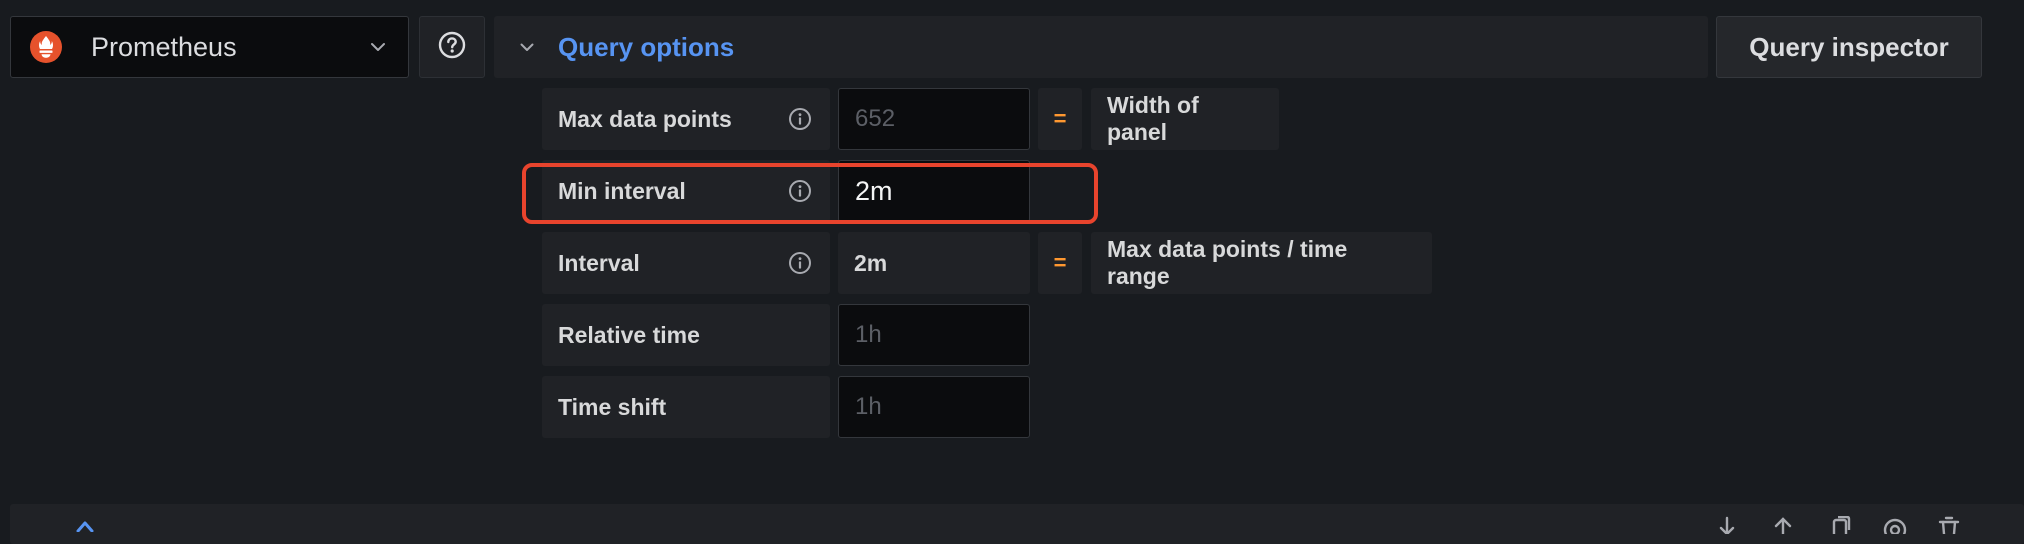  What do you see at coordinates (686, 407) in the screenshot?
I see `time-shift-label: Time shift` at bounding box center [686, 407].